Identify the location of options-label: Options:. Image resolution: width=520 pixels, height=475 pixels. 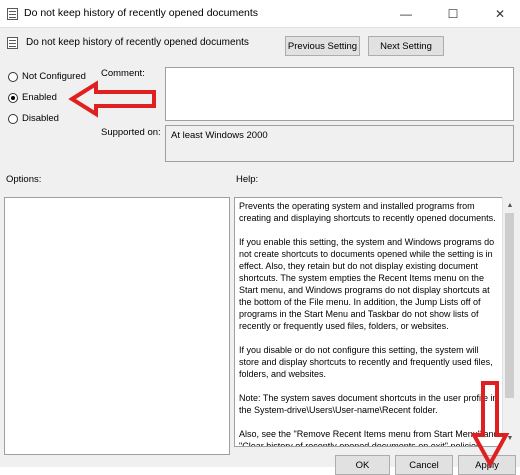
(24, 179).